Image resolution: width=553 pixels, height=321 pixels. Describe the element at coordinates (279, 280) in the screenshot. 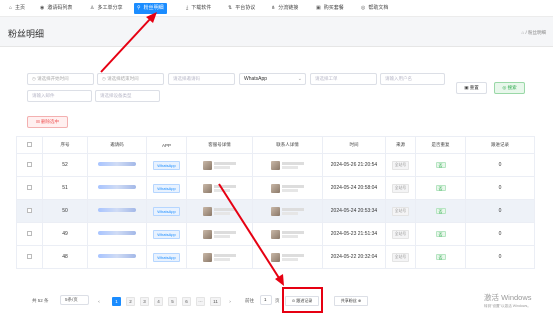

I see `arrow-head-icon` at that location.